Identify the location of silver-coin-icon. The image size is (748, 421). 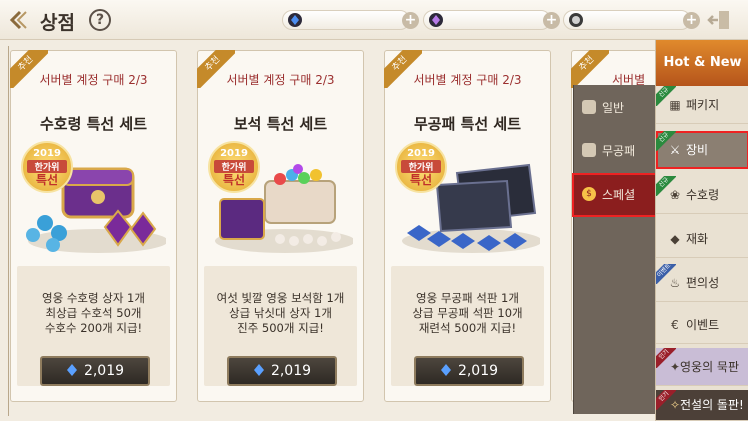
(576, 20).